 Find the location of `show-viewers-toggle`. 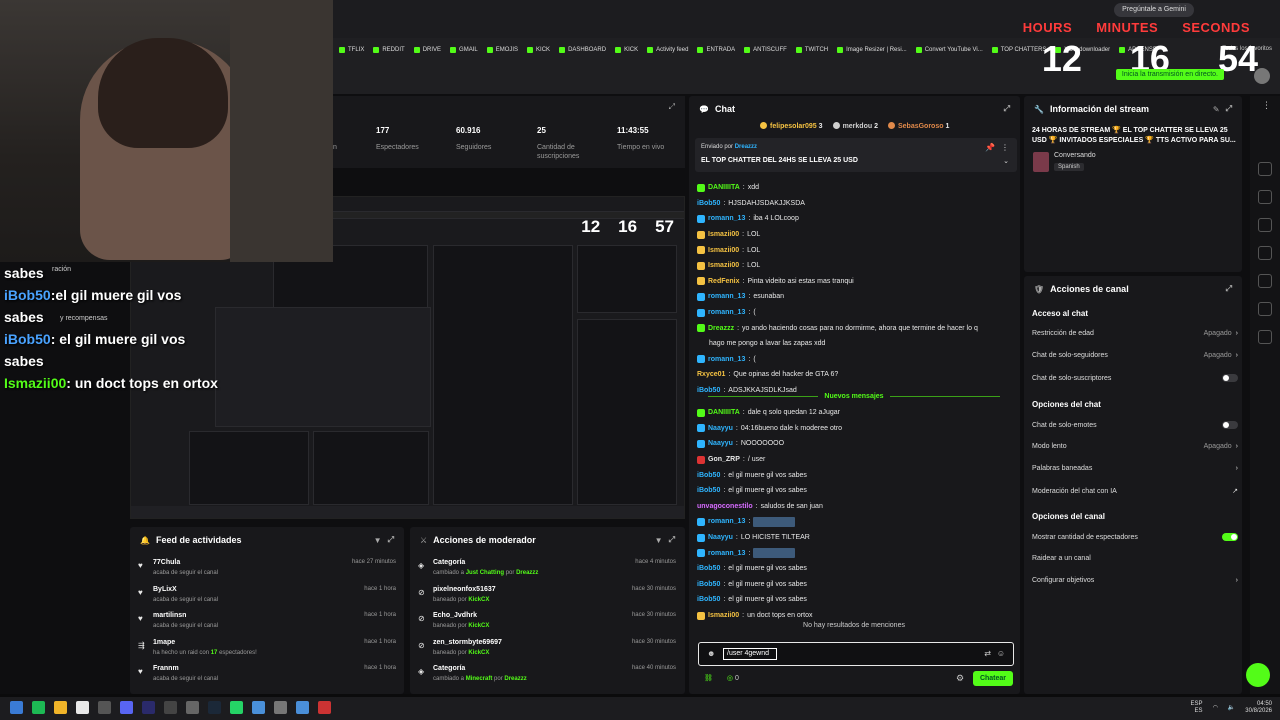

show-viewers-toggle is located at coordinates (1230, 537).